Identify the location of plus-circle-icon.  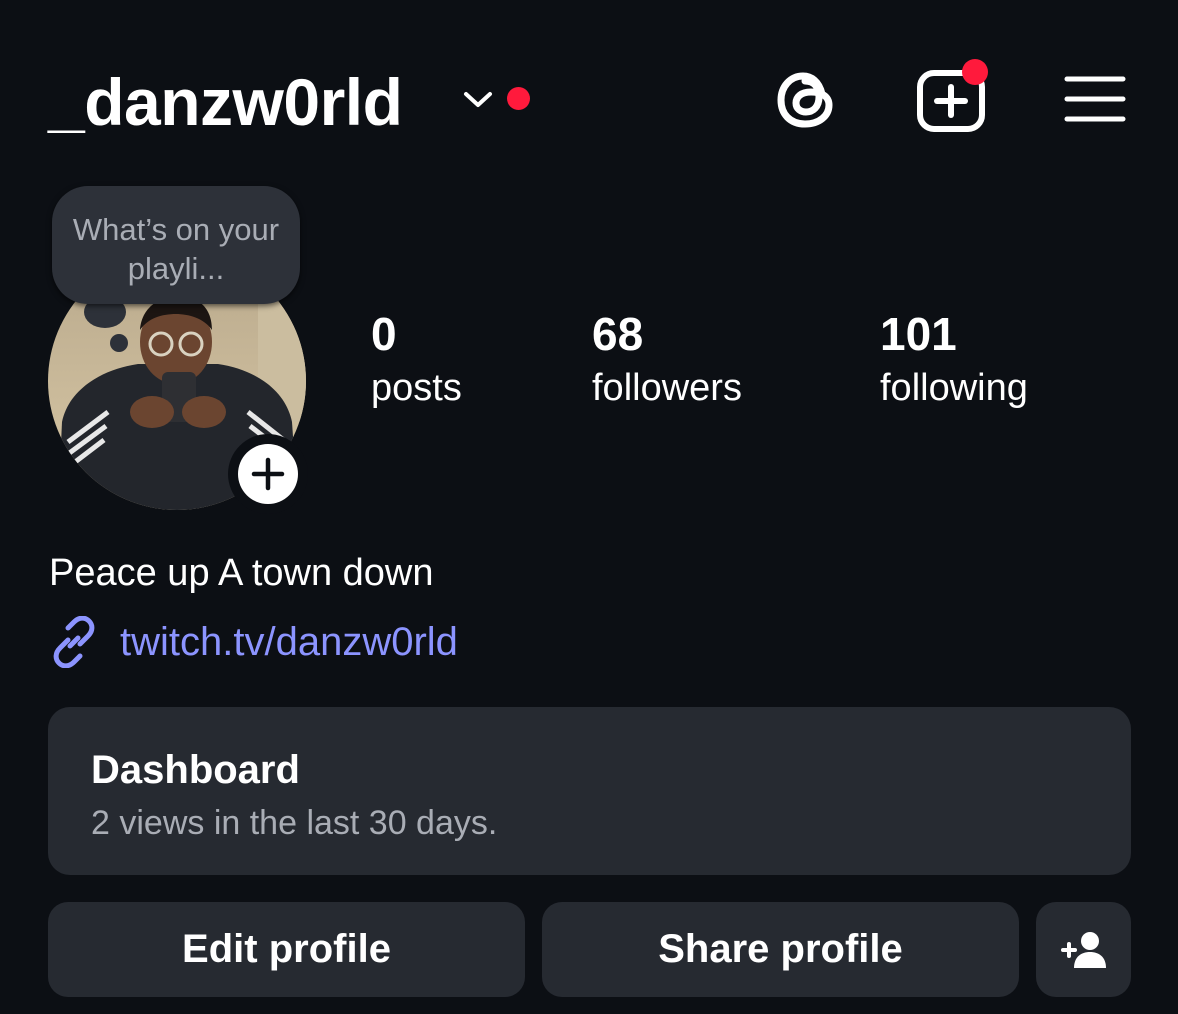
(268, 474).